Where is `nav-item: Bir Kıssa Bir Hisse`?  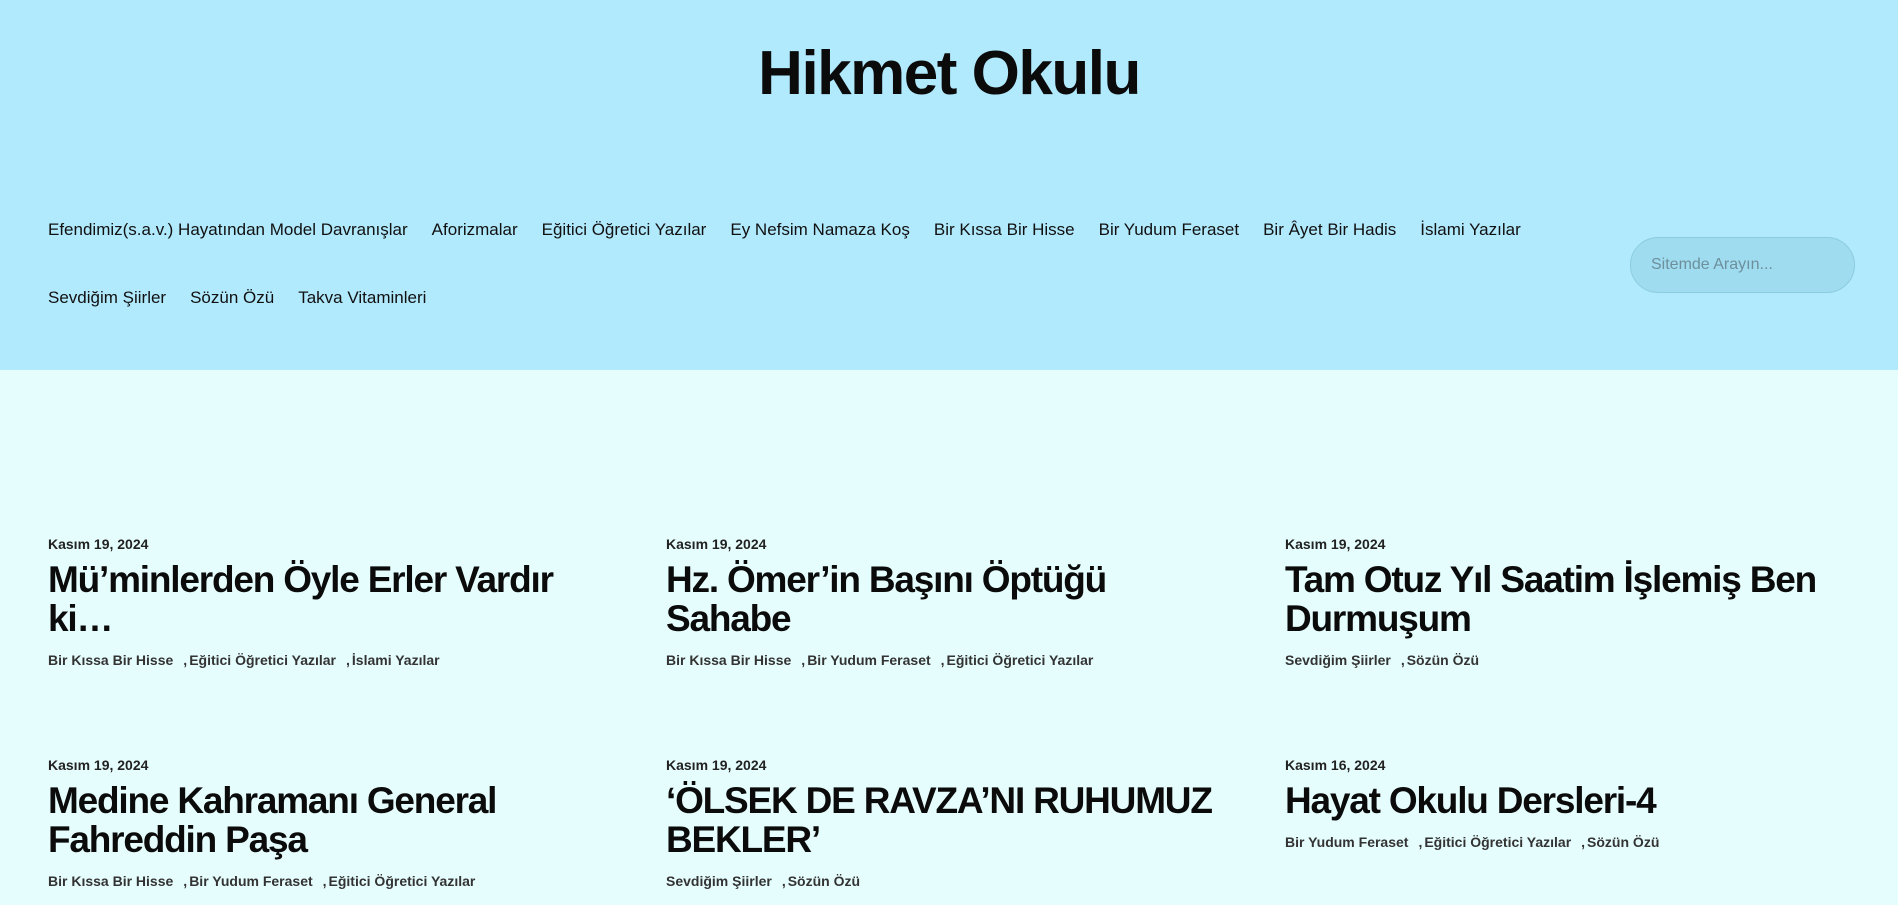
nav-item: Bir Kıssa Bir Hisse is located at coordinates (1004, 230).